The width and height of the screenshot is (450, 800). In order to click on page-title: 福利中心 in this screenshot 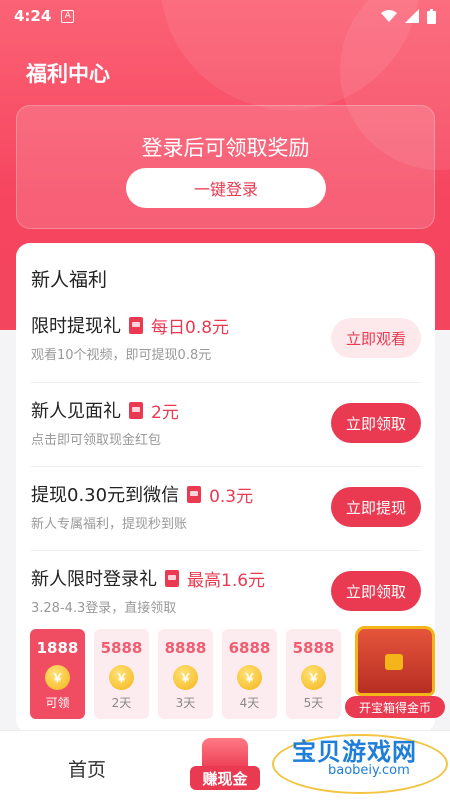, I will do `click(68, 74)`.